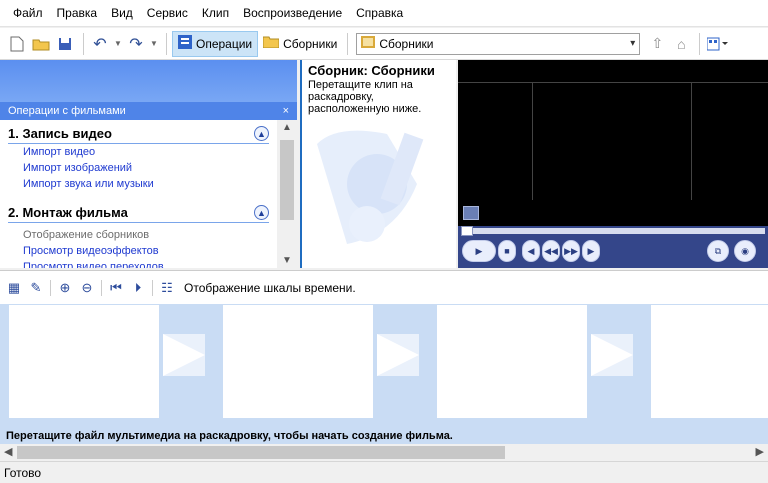 The height and width of the screenshot is (483, 768). Describe the element at coordinates (681, 44) in the screenshot. I see `new-folder-icon: ⌂` at that location.